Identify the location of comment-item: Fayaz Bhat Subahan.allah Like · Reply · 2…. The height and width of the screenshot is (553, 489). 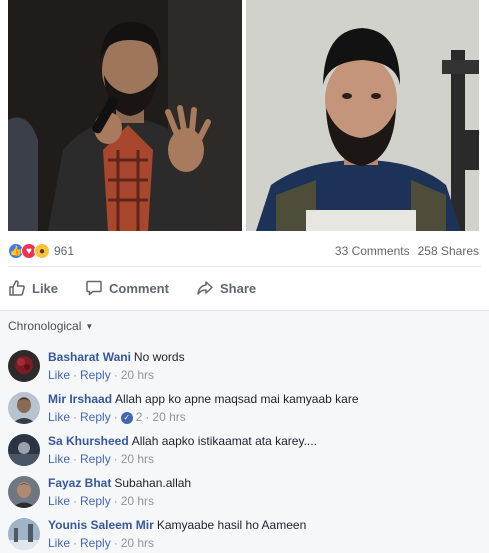
(244, 495).